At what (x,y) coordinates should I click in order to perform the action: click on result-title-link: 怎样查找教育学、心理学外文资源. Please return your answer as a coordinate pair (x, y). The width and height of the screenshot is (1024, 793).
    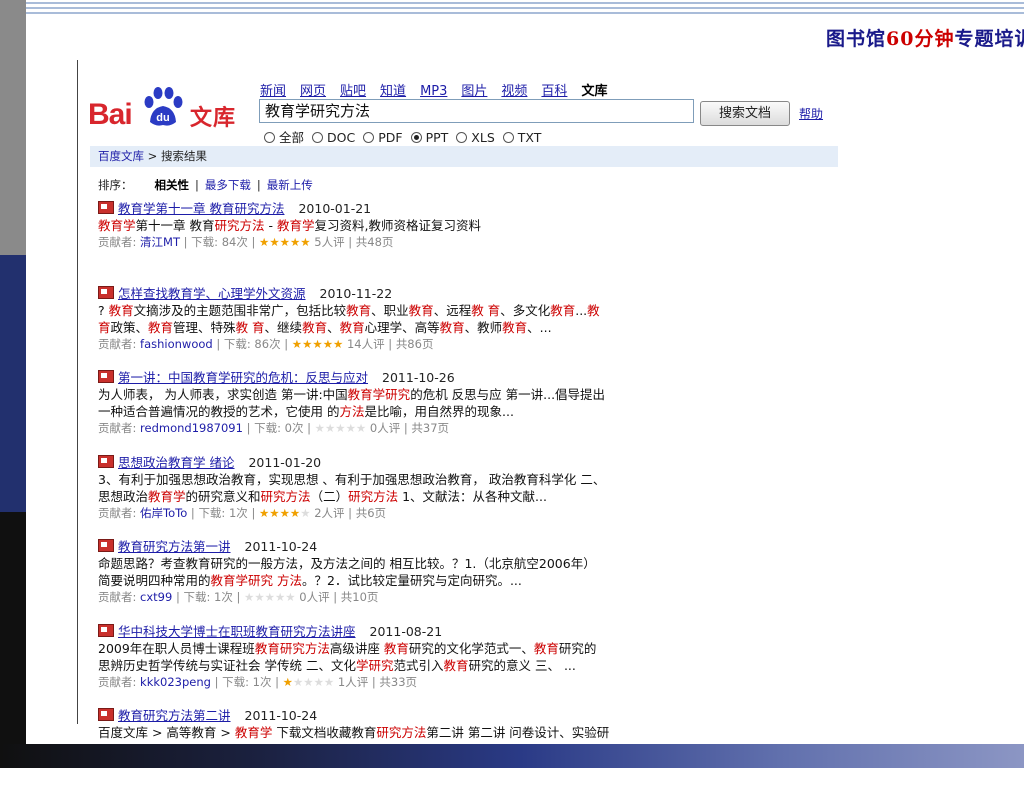
    Looking at the image, I should click on (212, 293).